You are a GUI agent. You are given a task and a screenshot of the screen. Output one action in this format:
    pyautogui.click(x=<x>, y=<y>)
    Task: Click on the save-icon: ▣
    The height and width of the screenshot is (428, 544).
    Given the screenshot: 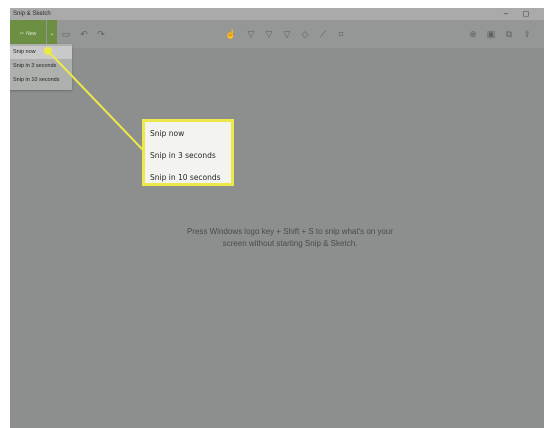 What is the action you would take?
    pyautogui.click(x=491, y=34)
    